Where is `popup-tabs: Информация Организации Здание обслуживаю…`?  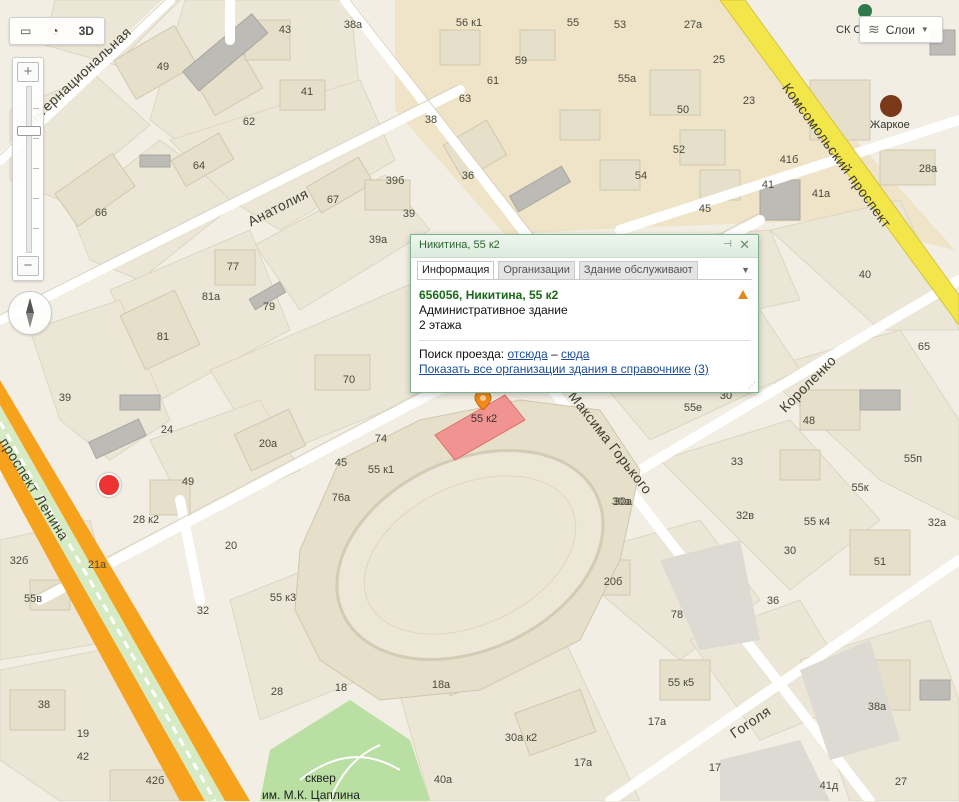 popup-tabs: Информация Организации Здание обслуживаю… is located at coordinates (584, 270).